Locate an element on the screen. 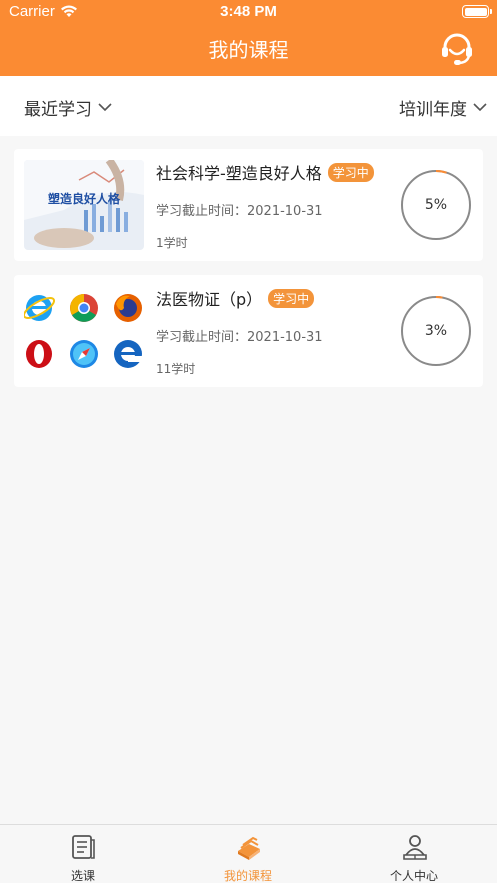 The height and width of the screenshot is (883, 497). page-title: 我的课程 is located at coordinates (248, 50).